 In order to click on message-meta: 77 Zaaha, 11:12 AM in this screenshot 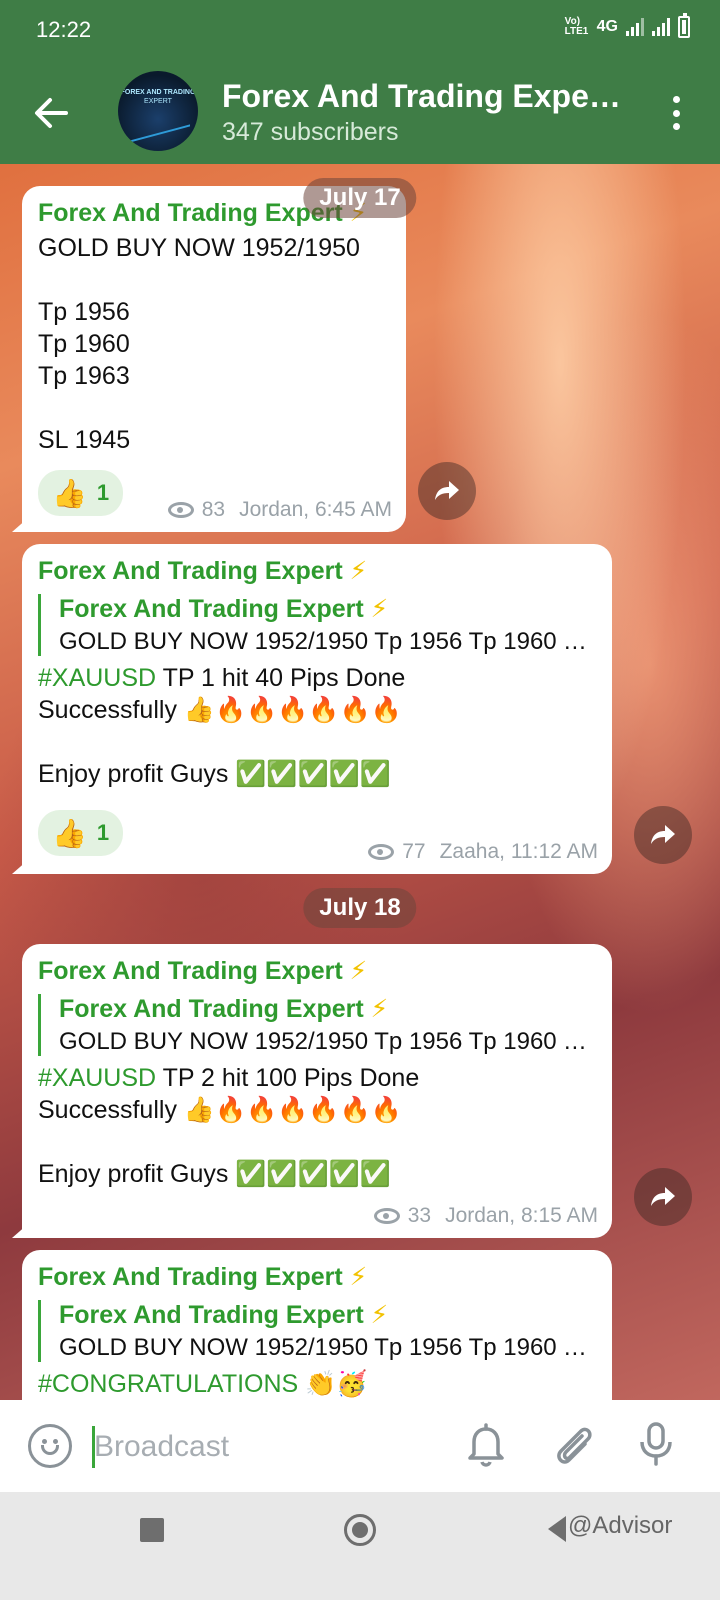, I will do `click(483, 852)`.